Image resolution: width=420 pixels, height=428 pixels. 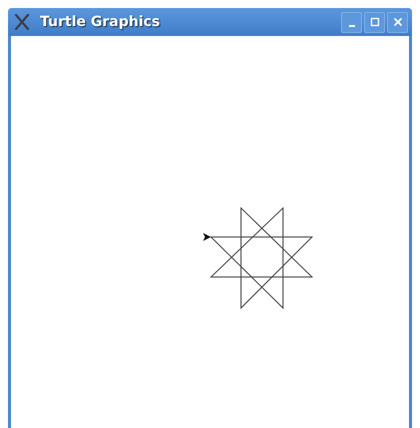 I want to click on close-button, so click(x=397, y=22).